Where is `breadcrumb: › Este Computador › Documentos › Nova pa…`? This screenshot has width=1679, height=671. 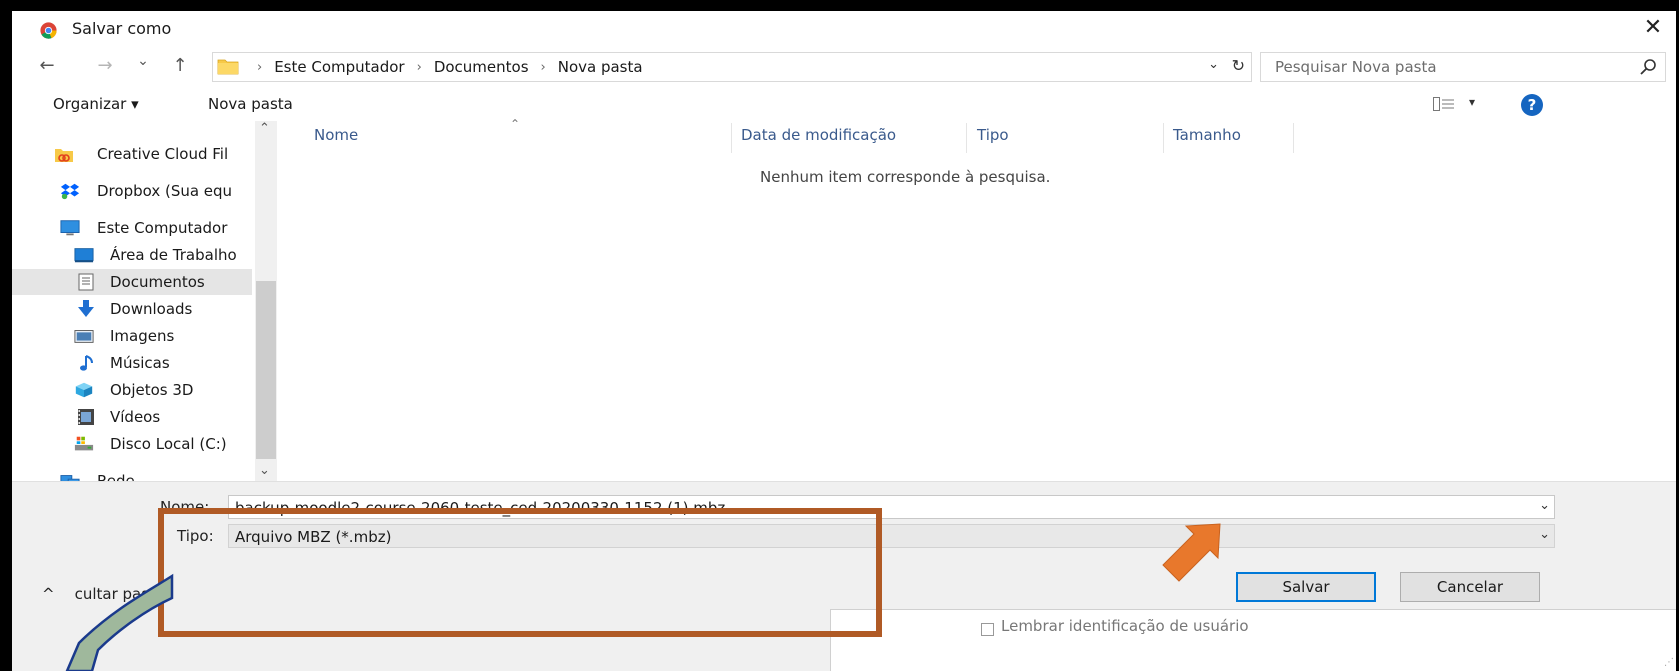
breadcrumb: › Este Computador › Documentos › Nova pa… is located at coordinates (444, 67).